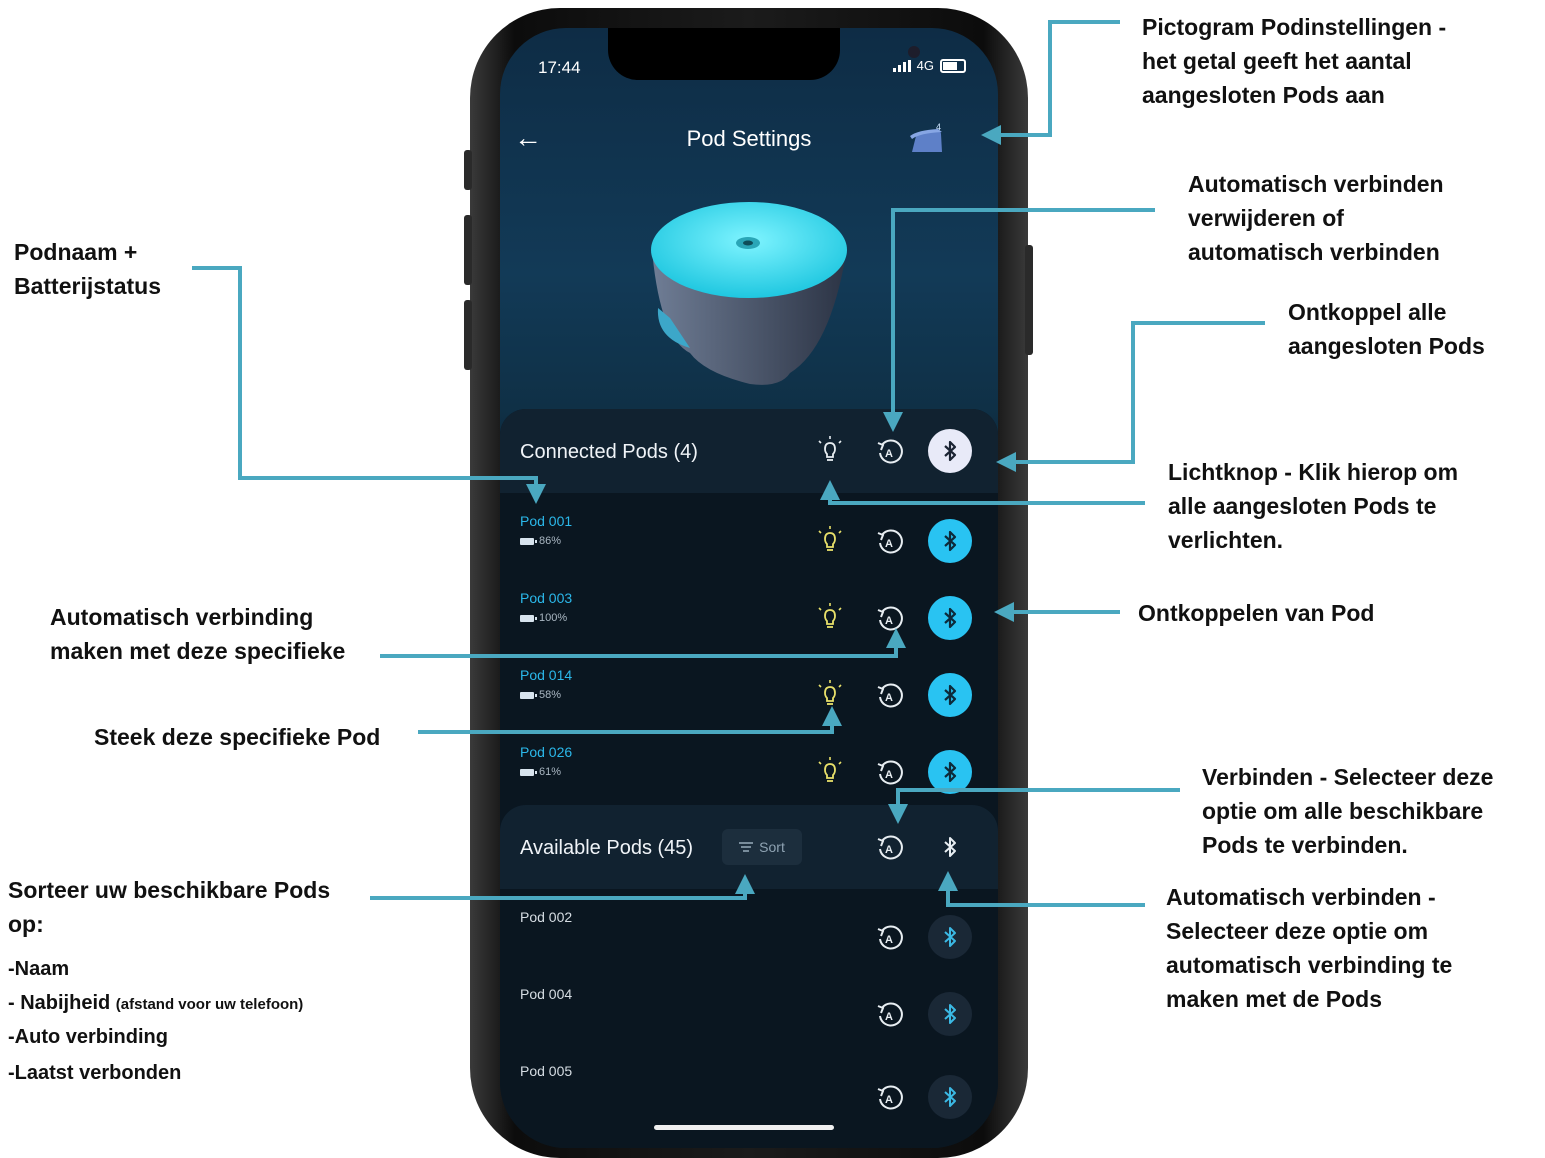  What do you see at coordinates (559, 67) in the screenshot?
I see `status-time: 17:44` at bounding box center [559, 67].